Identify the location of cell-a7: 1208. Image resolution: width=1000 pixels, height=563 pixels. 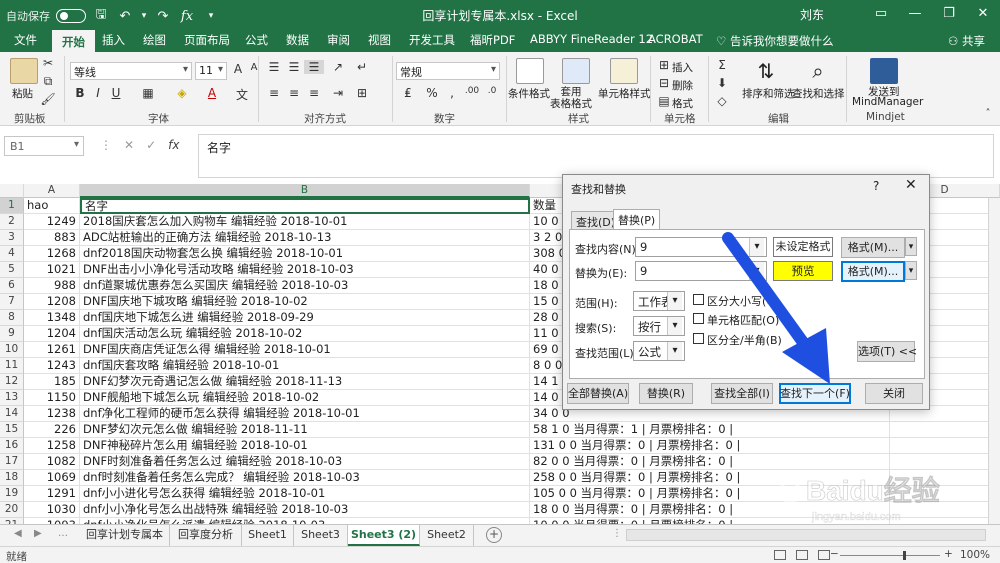
(52, 302).